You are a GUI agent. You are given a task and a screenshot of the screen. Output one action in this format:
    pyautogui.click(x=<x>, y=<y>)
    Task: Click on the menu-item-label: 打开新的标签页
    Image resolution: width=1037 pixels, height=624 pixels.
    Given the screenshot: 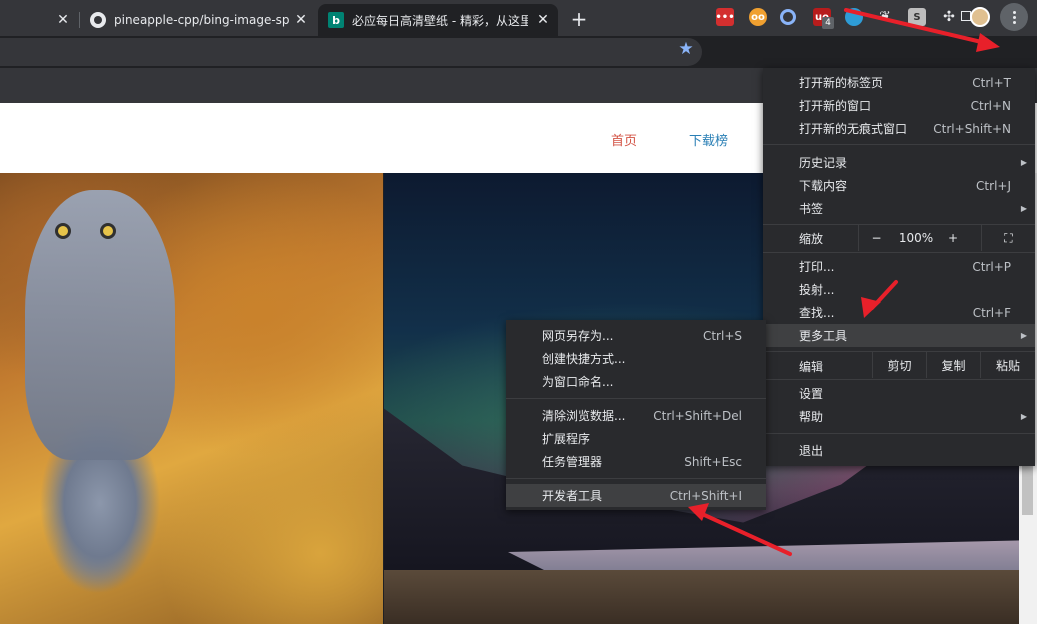 What is the action you would take?
    pyautogui.click(x=841, y=83)
    